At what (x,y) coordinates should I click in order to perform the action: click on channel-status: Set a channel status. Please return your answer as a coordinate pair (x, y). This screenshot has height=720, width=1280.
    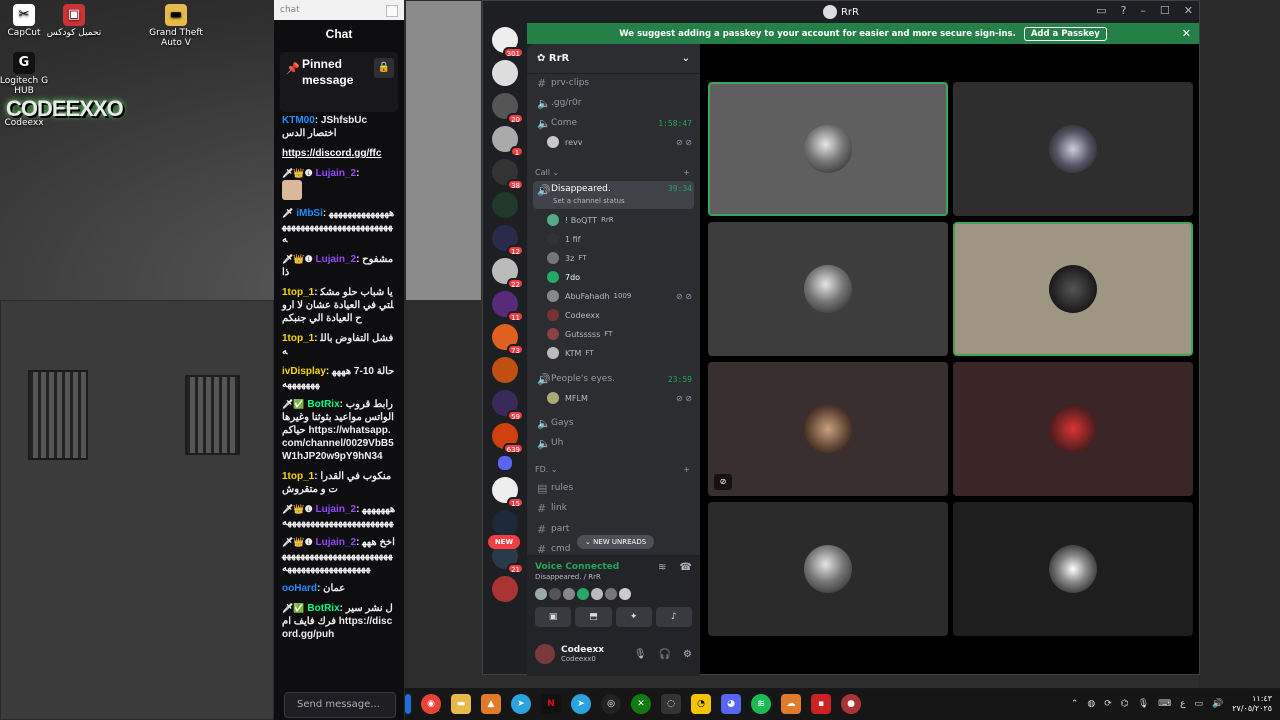
    Looking at the image, I should click on (589, 201).